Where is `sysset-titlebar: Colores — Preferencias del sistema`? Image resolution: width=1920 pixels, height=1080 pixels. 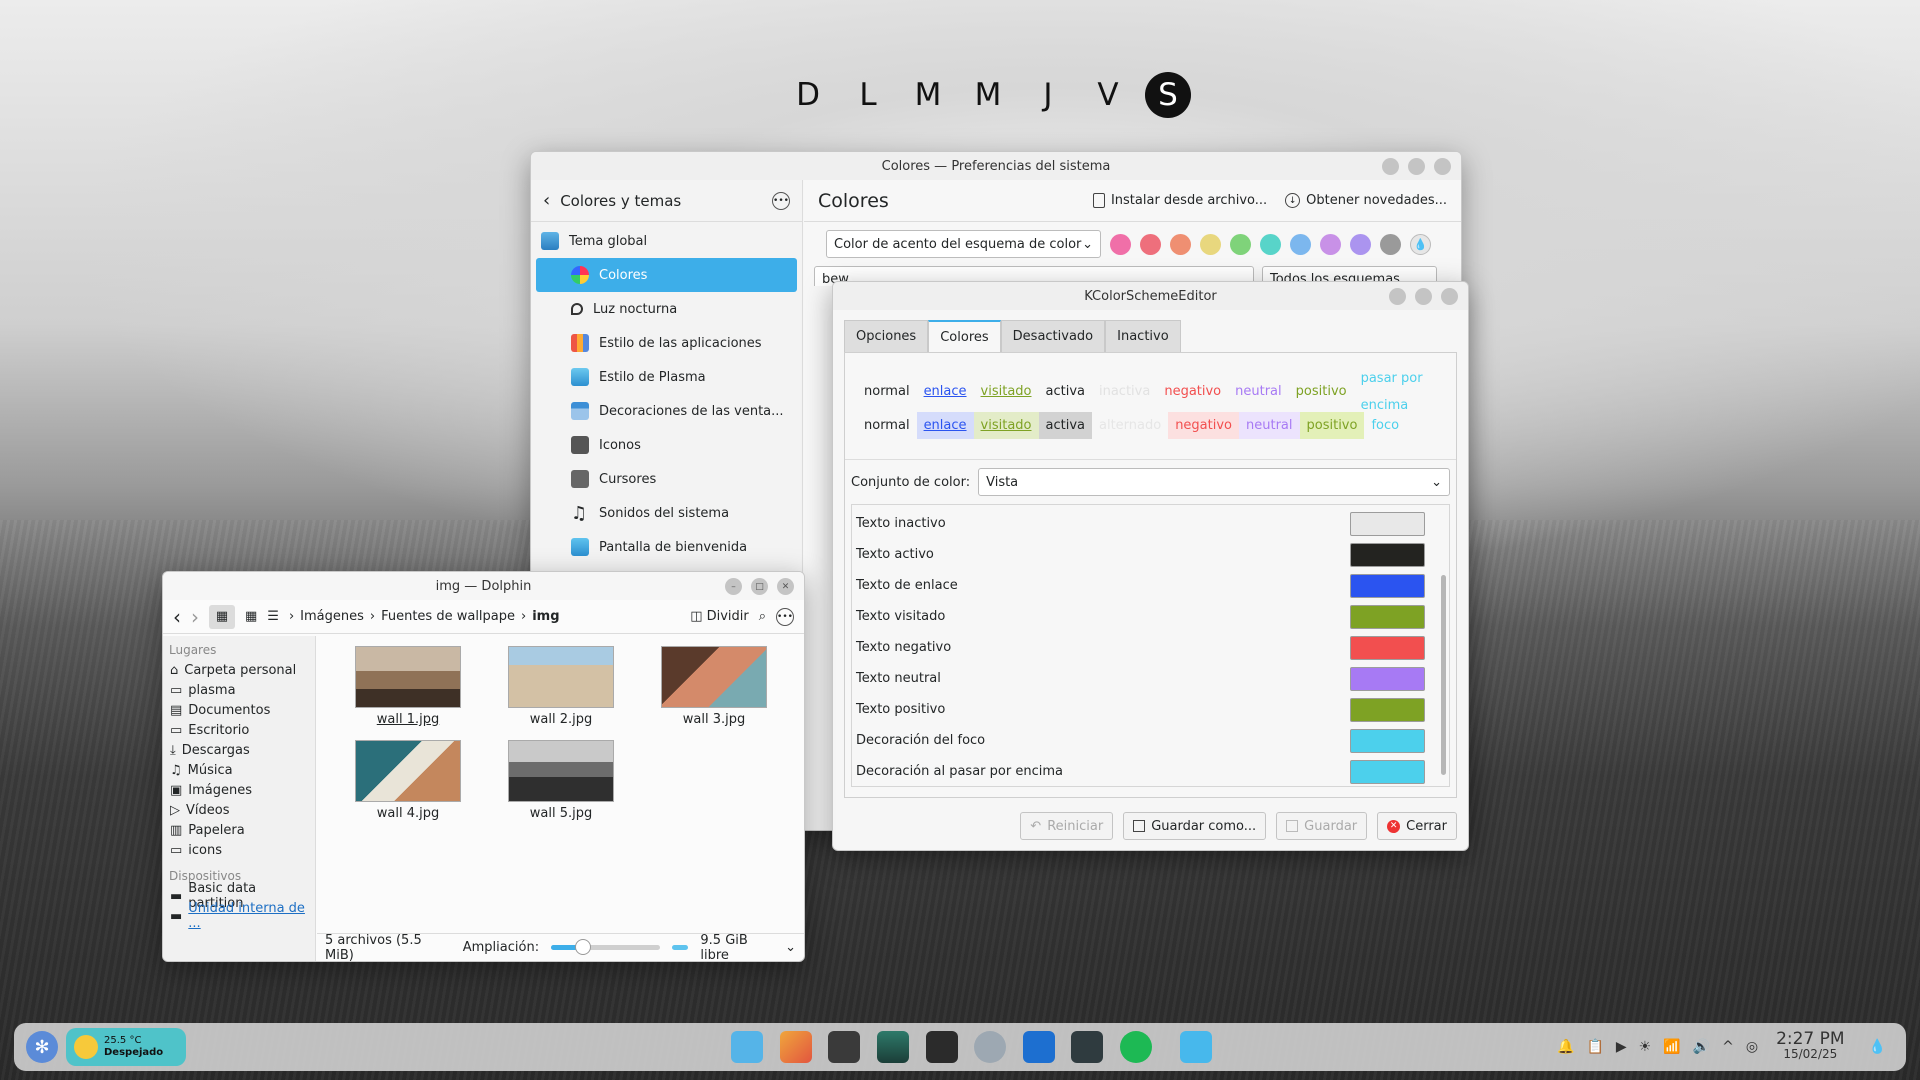
sysset-titlebar: Colores — Preferencias del sistema is located at coordinates (996, 166).